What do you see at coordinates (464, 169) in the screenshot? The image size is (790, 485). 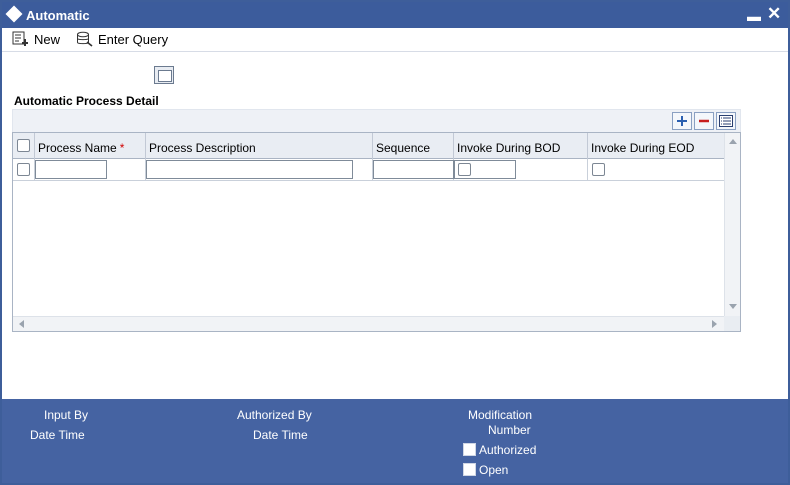 I see `invoke-bod-checkbox` at bounding box center [464, 169].